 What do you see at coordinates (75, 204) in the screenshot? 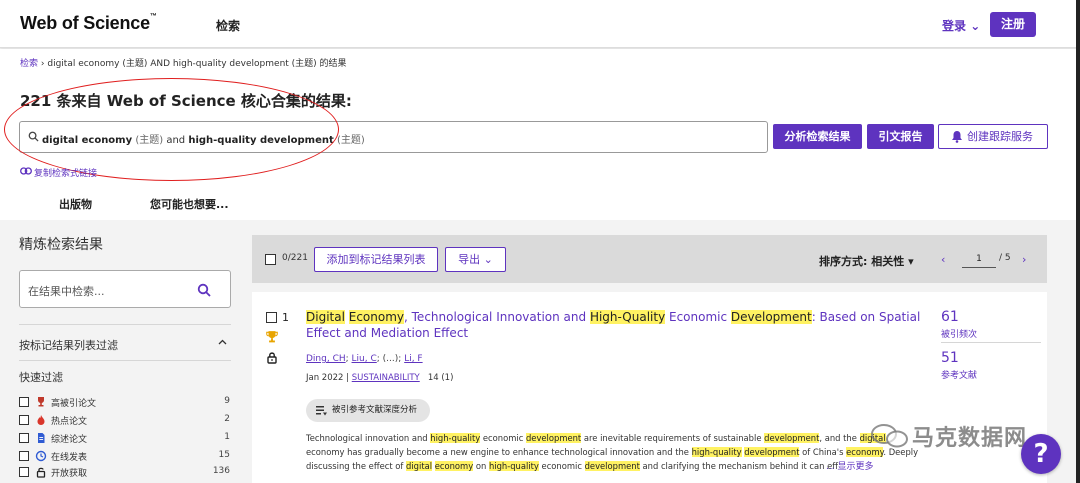
I see `tab-publications: 出版物` at bounding box center [75, 204].